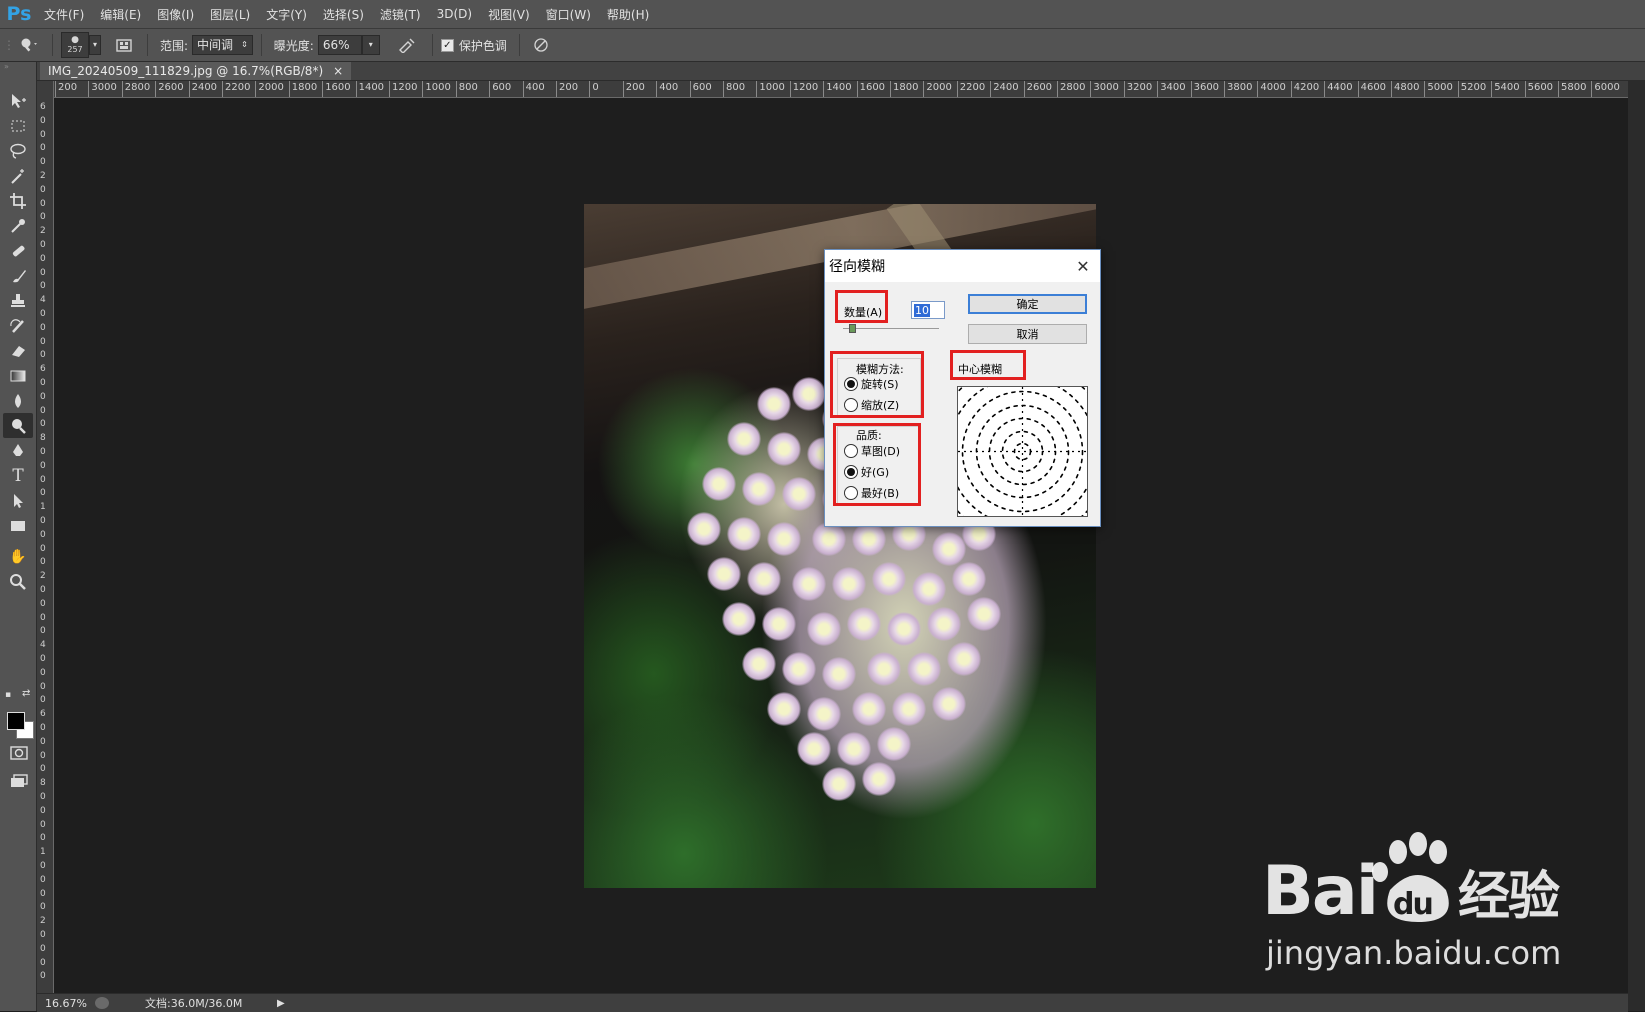 This screenshot has width=1645, height=1012. What do you see at coordinates (222, 45) in the screenshot?
I see `range-select: 中间调 ⇕` at bounding box center [222, 45].